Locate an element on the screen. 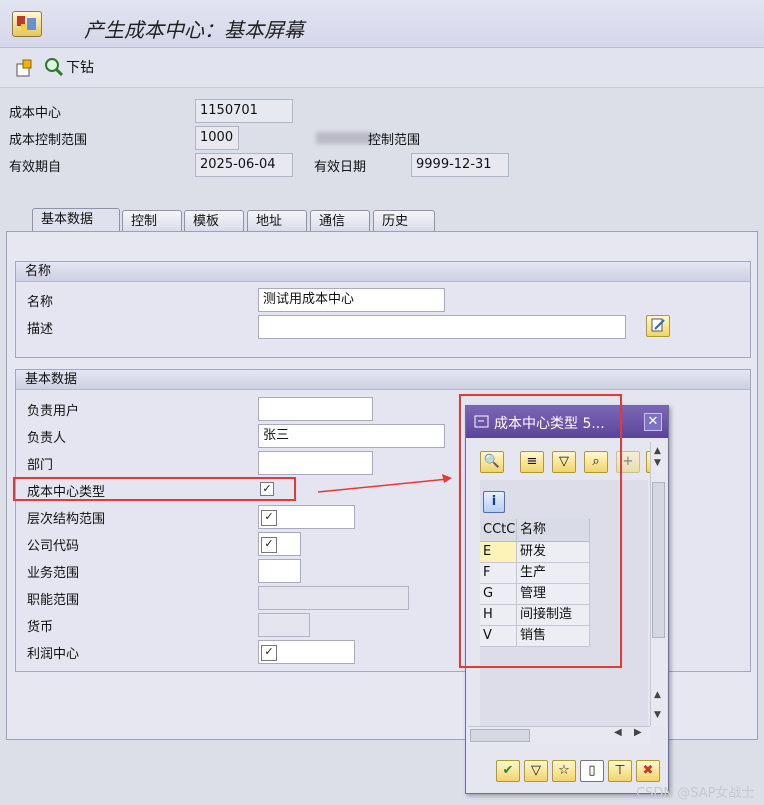  controlling-area-label: 成本控制范围 is located at coordinates (48, 140).